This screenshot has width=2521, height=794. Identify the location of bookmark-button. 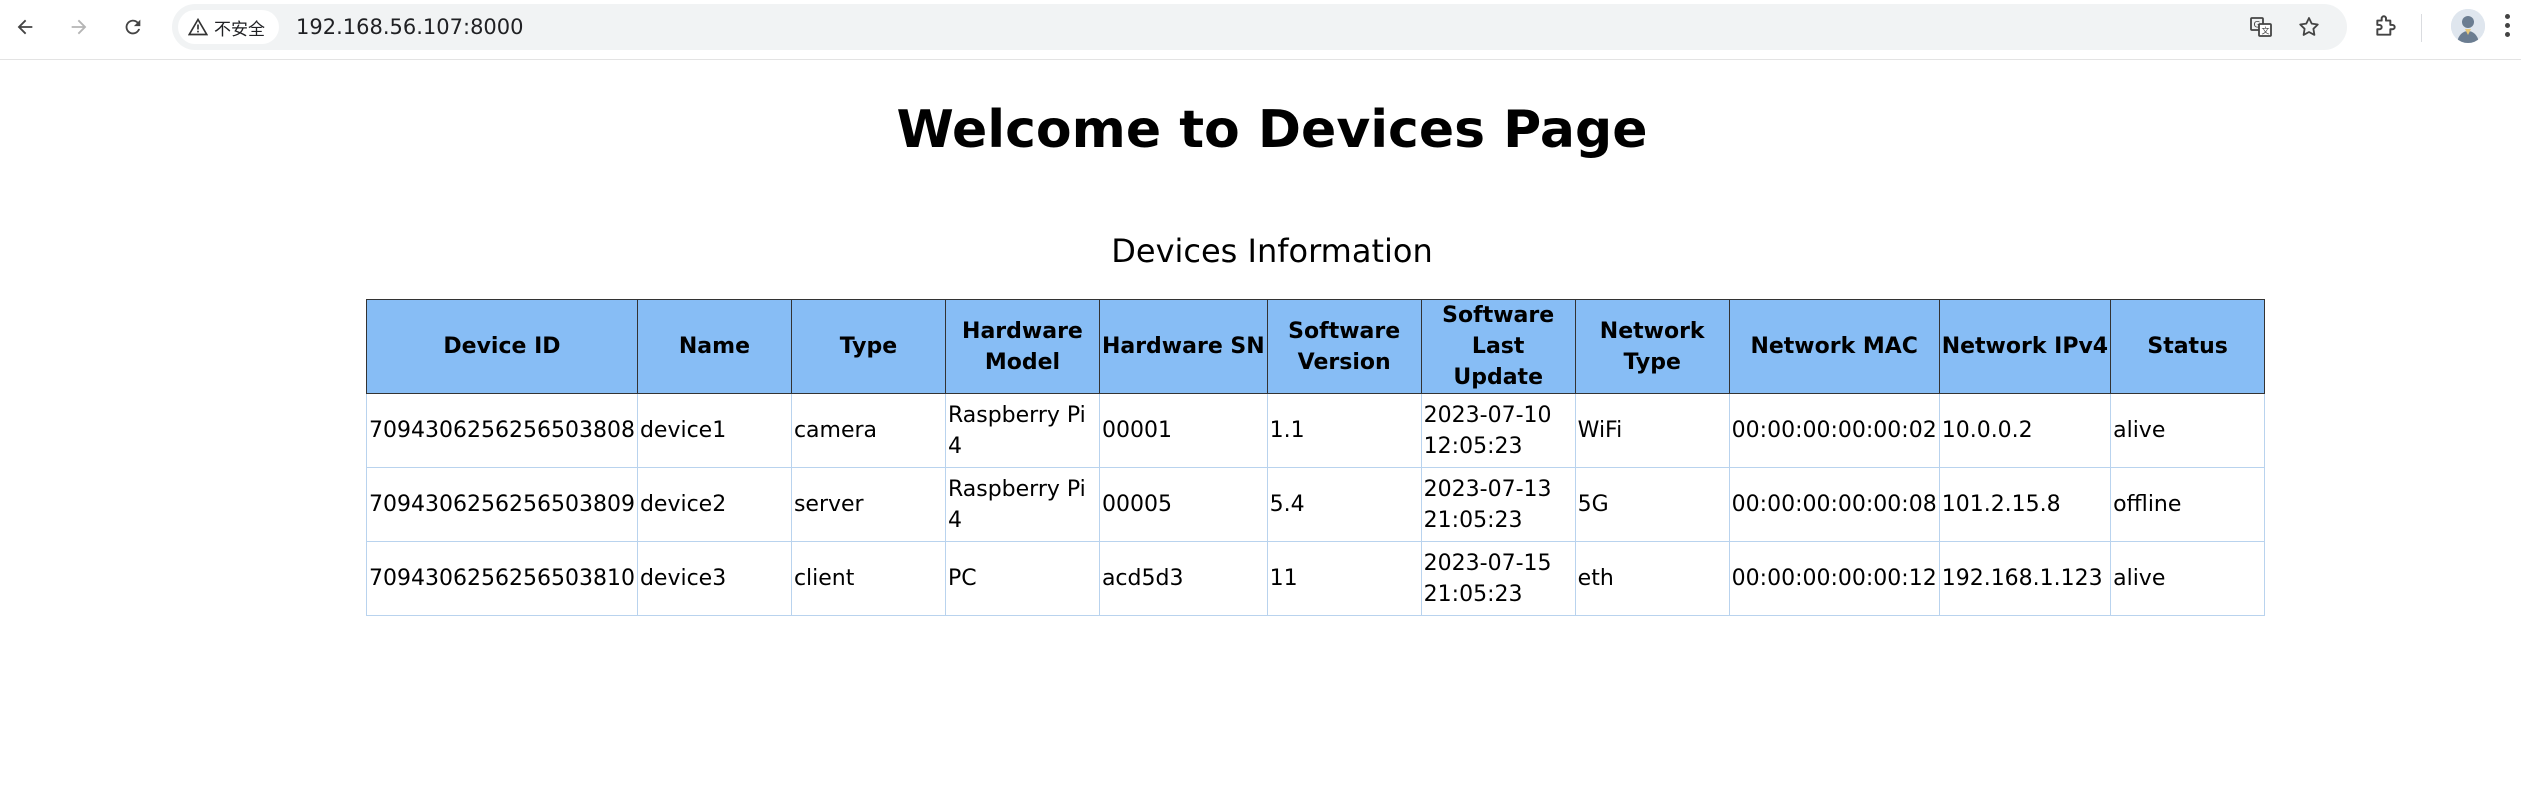
(2309, 27).